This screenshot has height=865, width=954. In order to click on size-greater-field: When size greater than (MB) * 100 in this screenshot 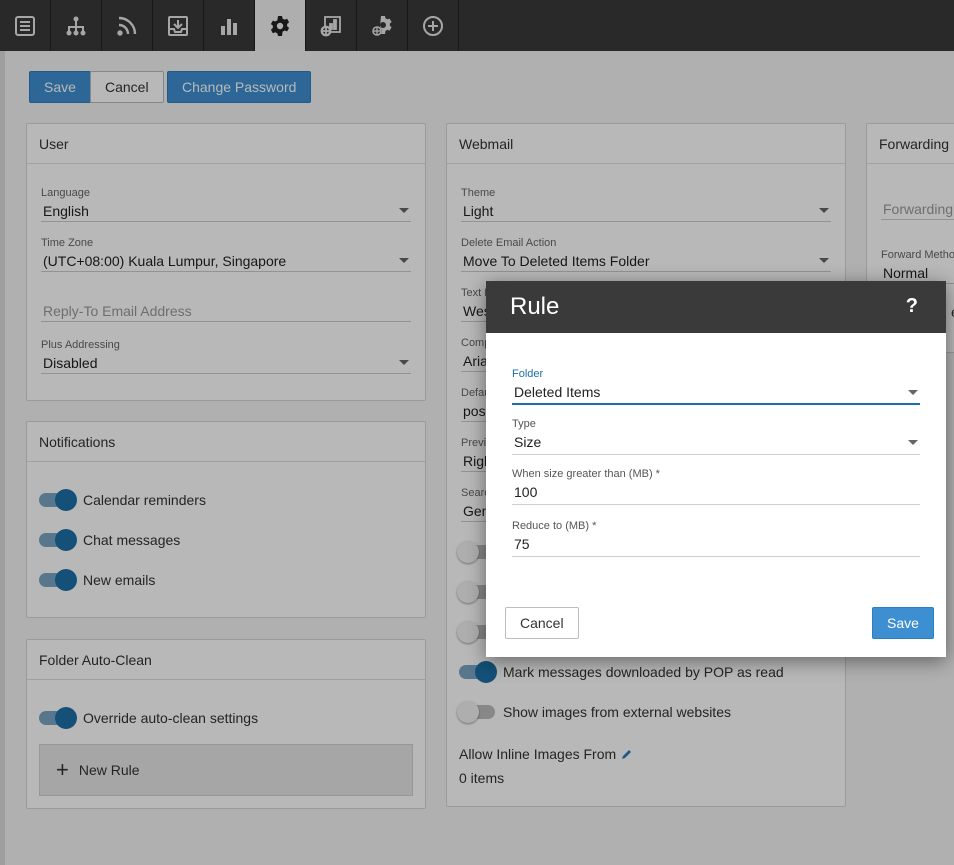, I will do `click(716, 486)`.